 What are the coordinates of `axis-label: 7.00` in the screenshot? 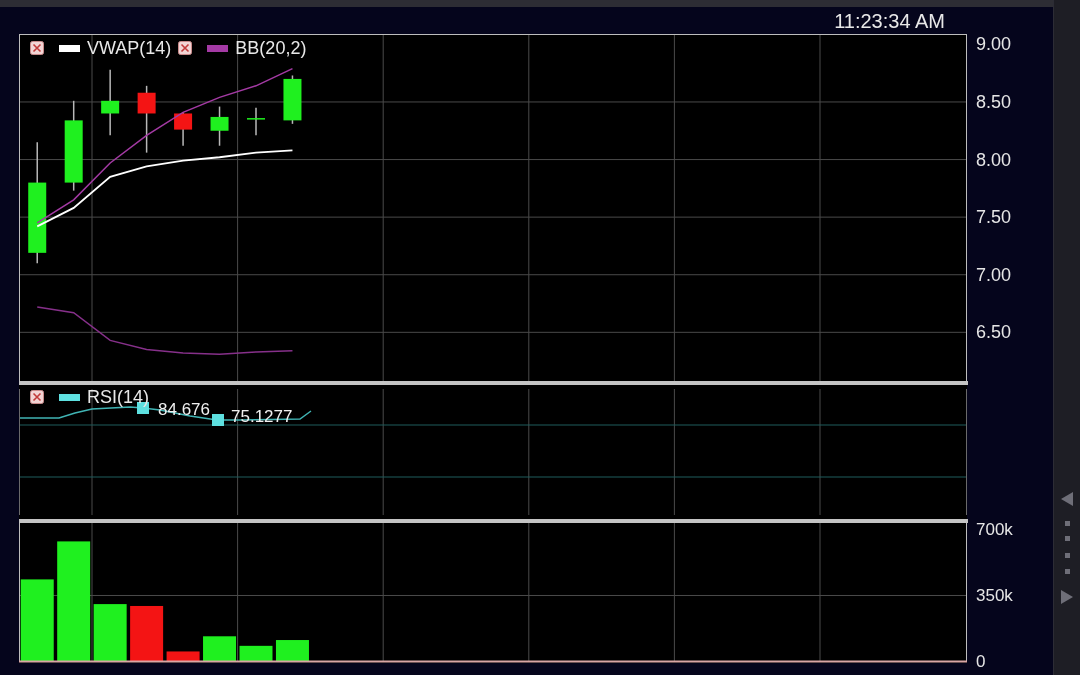 It's located at (994, 274).